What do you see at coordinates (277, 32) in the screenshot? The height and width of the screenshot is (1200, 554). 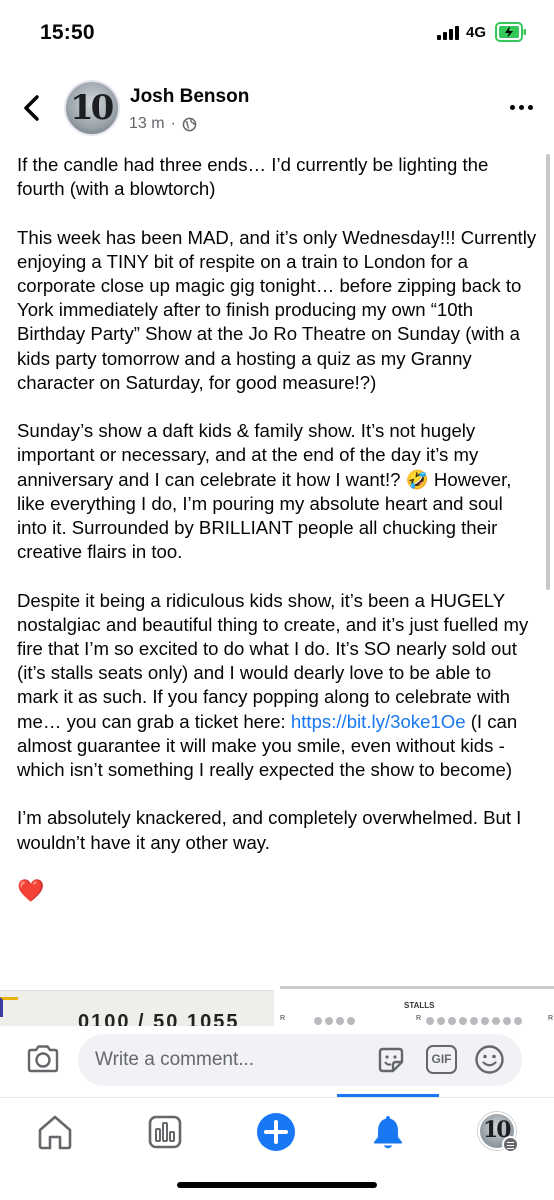 I see `status-bar: 15:50 4G` at bounding box center [277, 32].